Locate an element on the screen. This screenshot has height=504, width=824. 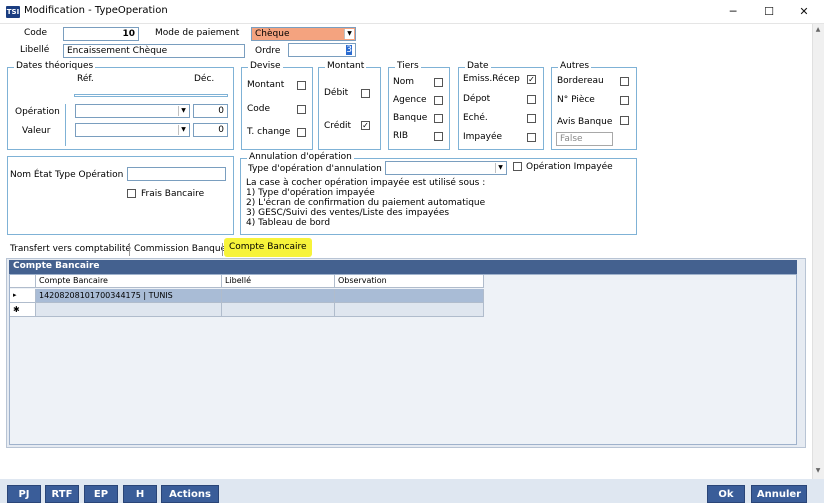
type-annulation-label: Type d'opération d'annulation is located at coordinates (315, 169).